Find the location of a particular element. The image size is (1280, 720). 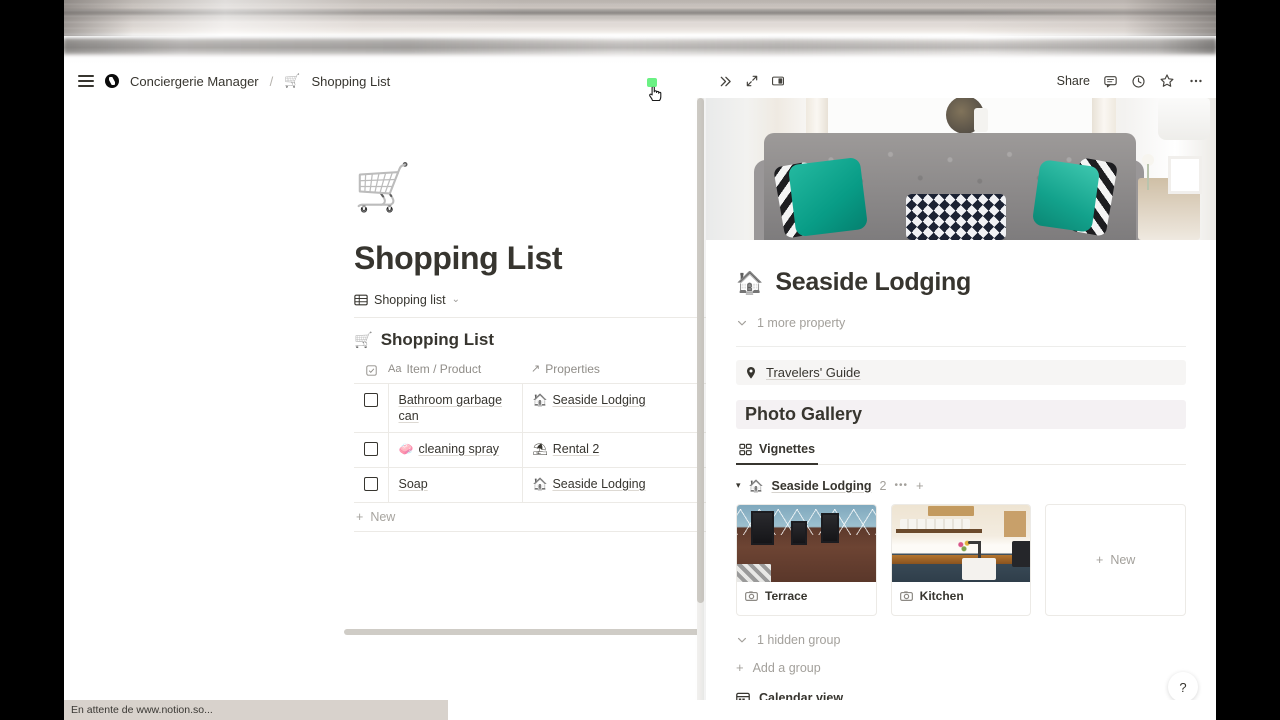

gallery-card-caption: Kitchen is located at coordinates (961, 596).